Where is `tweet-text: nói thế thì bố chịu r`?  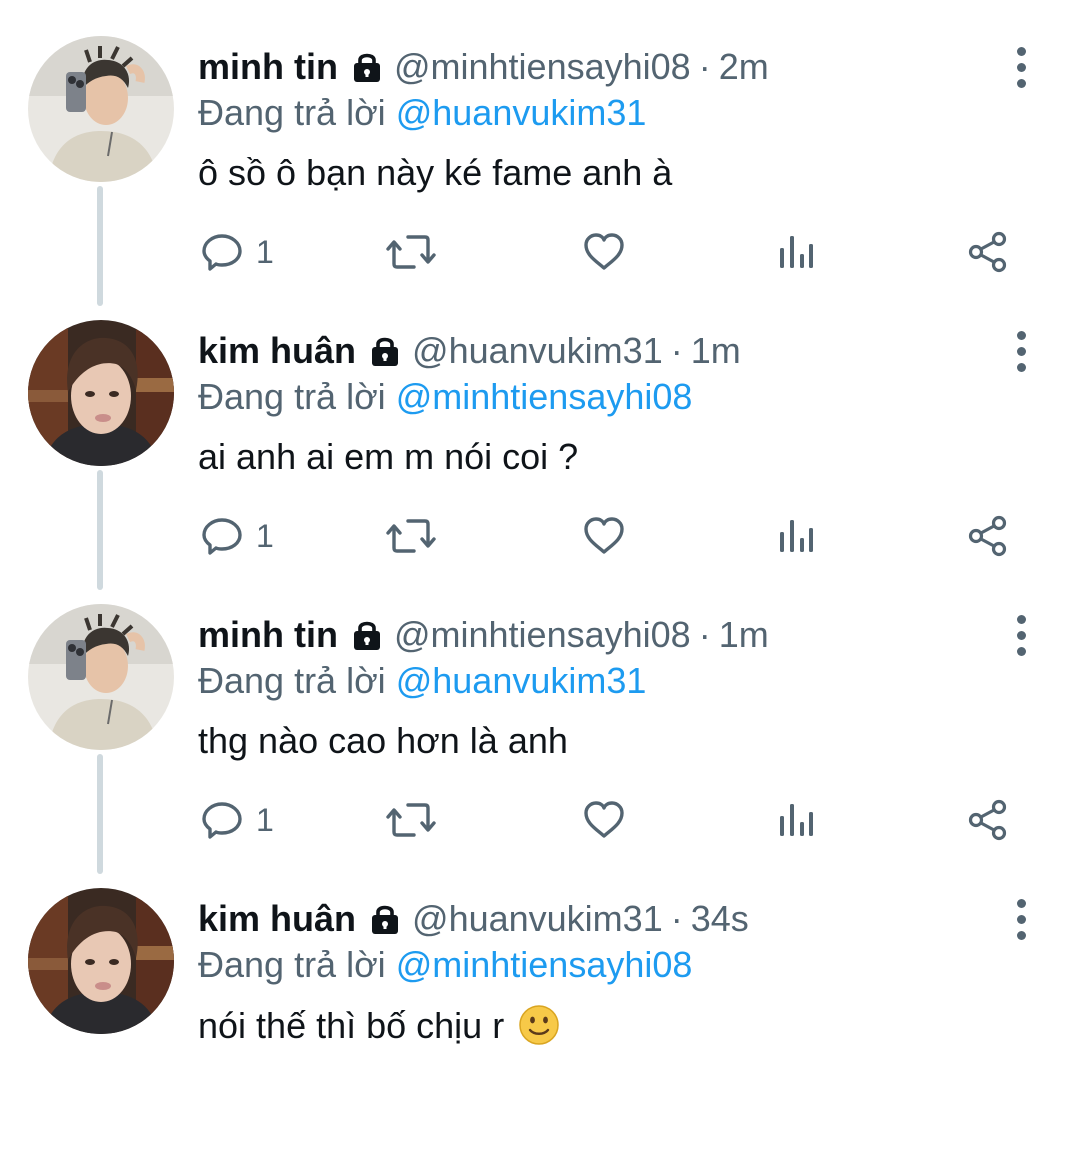
tweet-text: nói thế thì bố chịu r is located at coordinates (351, 1025).